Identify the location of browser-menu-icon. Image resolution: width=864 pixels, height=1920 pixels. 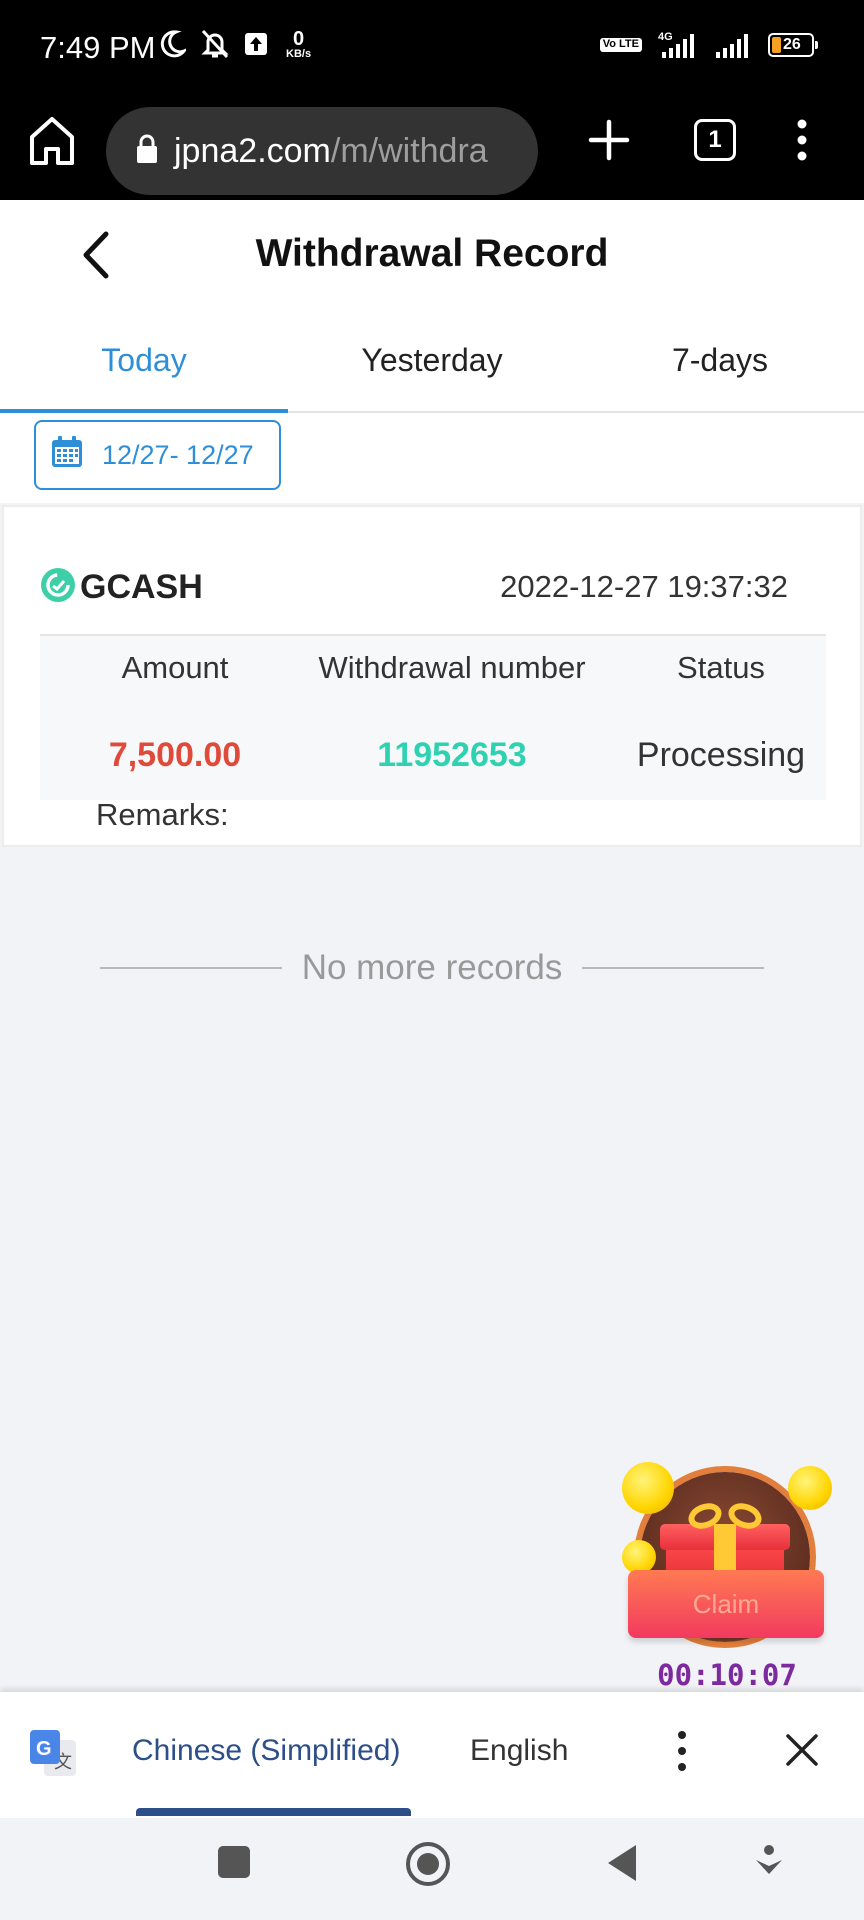
(802, 142).